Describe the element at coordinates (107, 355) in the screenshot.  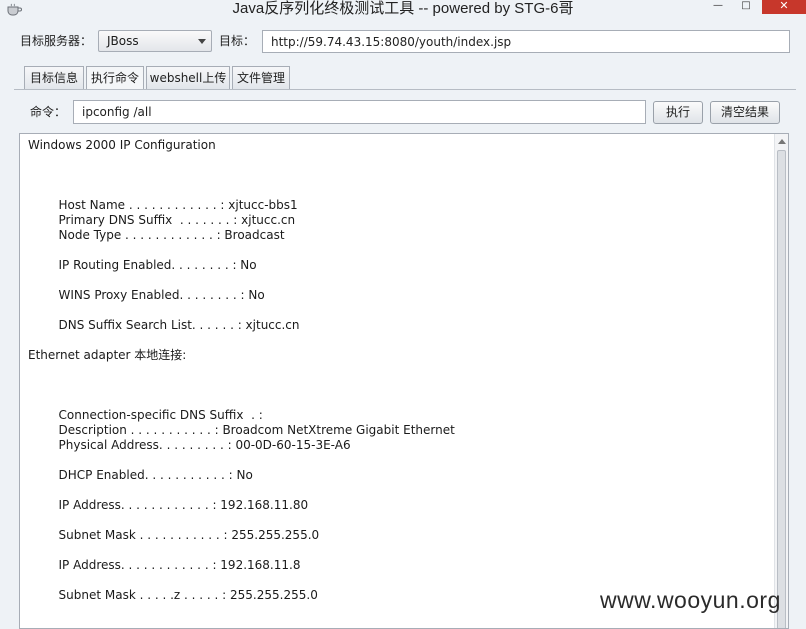
I see `output-line: Ethernet adapter 本地连接:` at that location.